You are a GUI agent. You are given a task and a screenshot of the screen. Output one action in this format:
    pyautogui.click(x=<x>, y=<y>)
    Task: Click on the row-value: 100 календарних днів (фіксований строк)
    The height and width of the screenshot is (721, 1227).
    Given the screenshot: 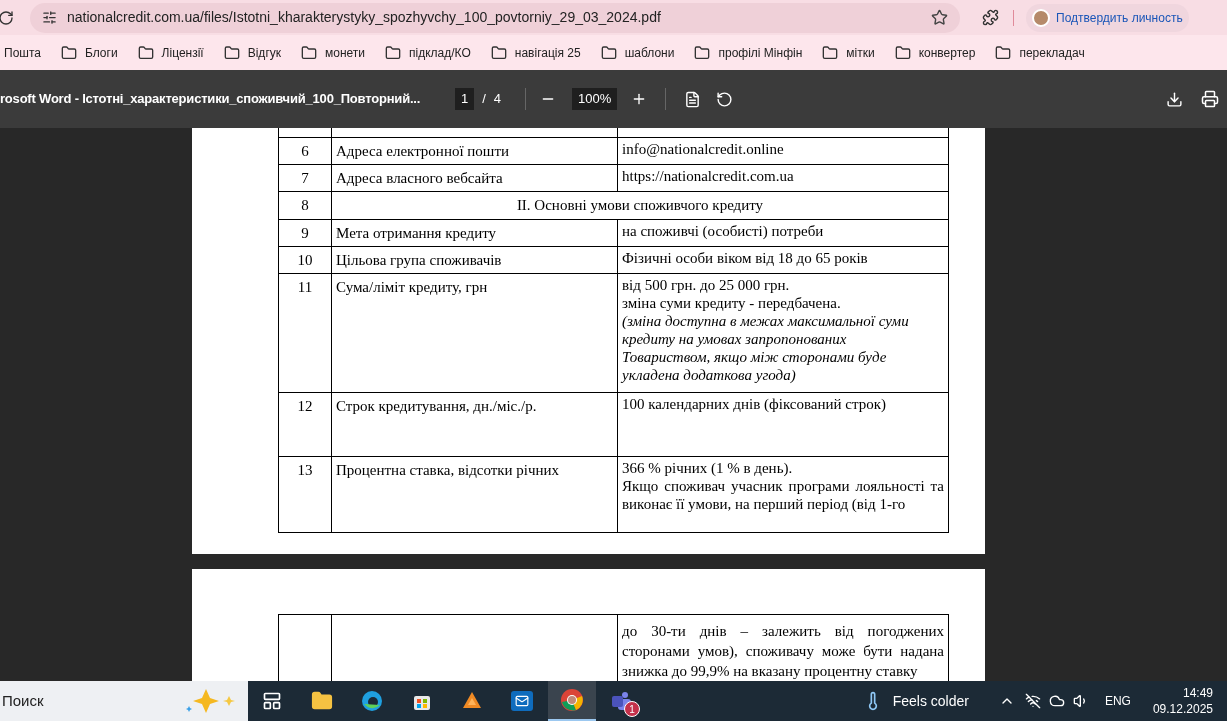 What is the action you would take?
    pyautogui.click(x=754, y=404)
    